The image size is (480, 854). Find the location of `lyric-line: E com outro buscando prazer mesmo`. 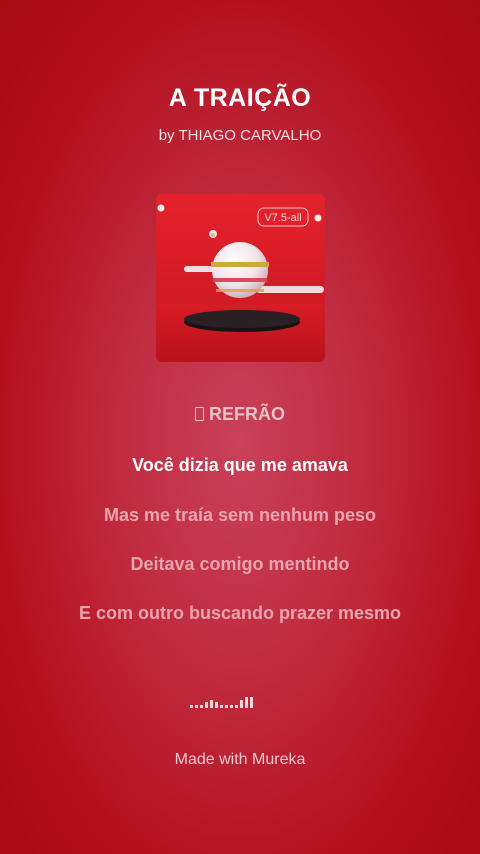

lyric-line: E com outro buscando prazer mesmo is located at coordinates (240, 613).